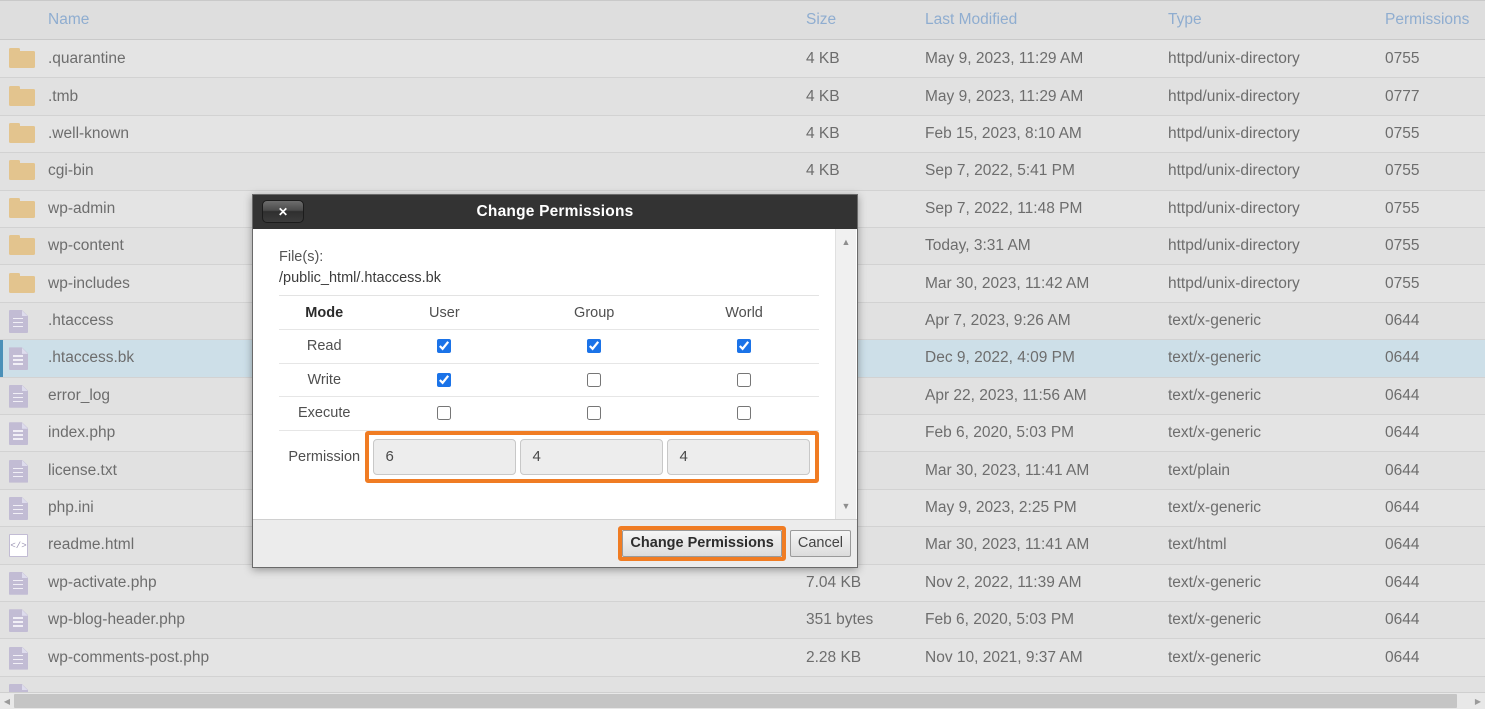  What do you see at coordinates (1199, 470) in the screenshot?
I see `file-type-cell: text/plain` at bounding box center [1199, 470].